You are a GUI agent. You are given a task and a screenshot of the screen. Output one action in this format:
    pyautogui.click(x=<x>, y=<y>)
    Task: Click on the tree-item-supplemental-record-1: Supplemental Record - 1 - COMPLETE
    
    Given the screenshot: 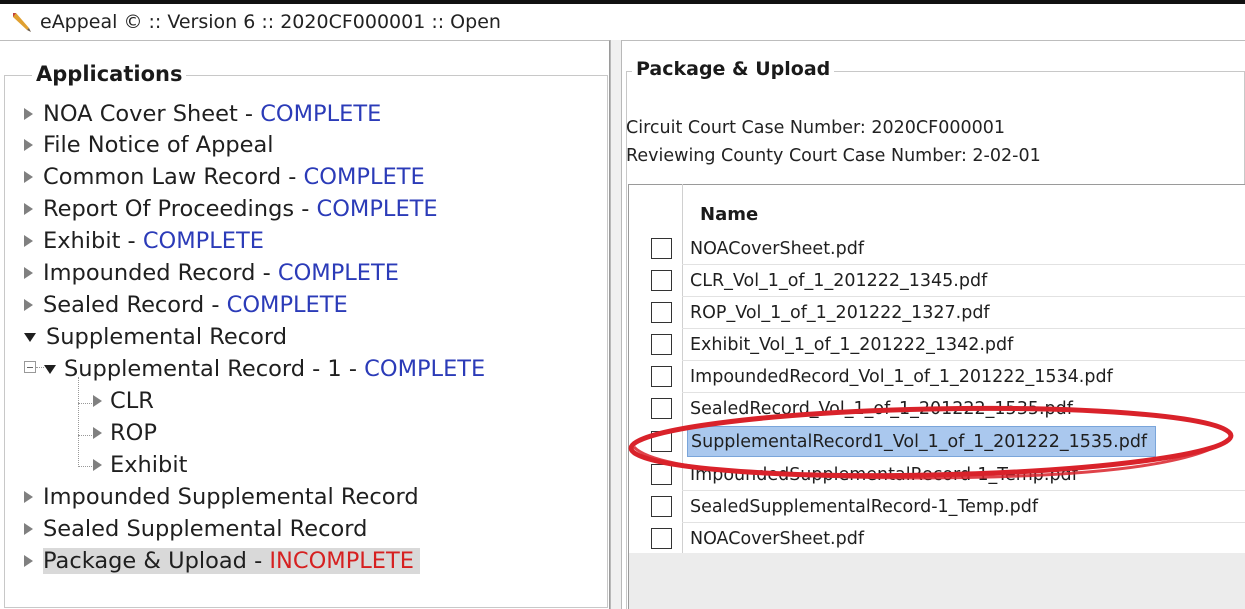 What is the action you would take?
    pyautogui.click(x=264, y=369)
    